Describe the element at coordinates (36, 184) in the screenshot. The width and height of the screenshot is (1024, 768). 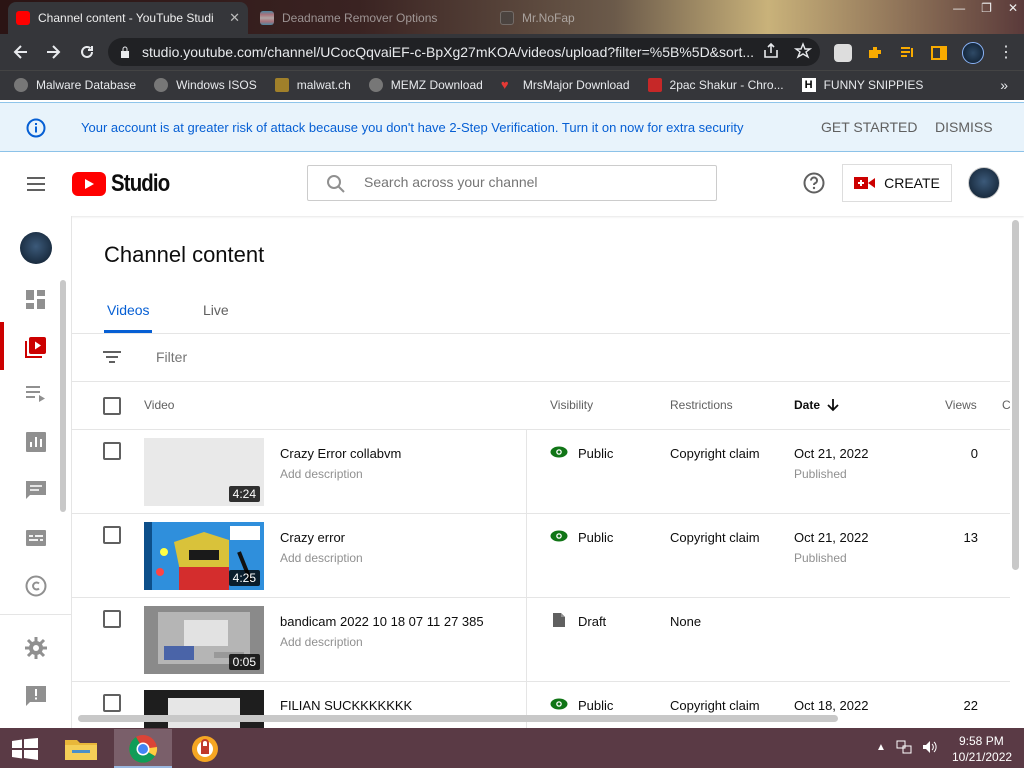
I see `hamburger-menu-icon` at that location.